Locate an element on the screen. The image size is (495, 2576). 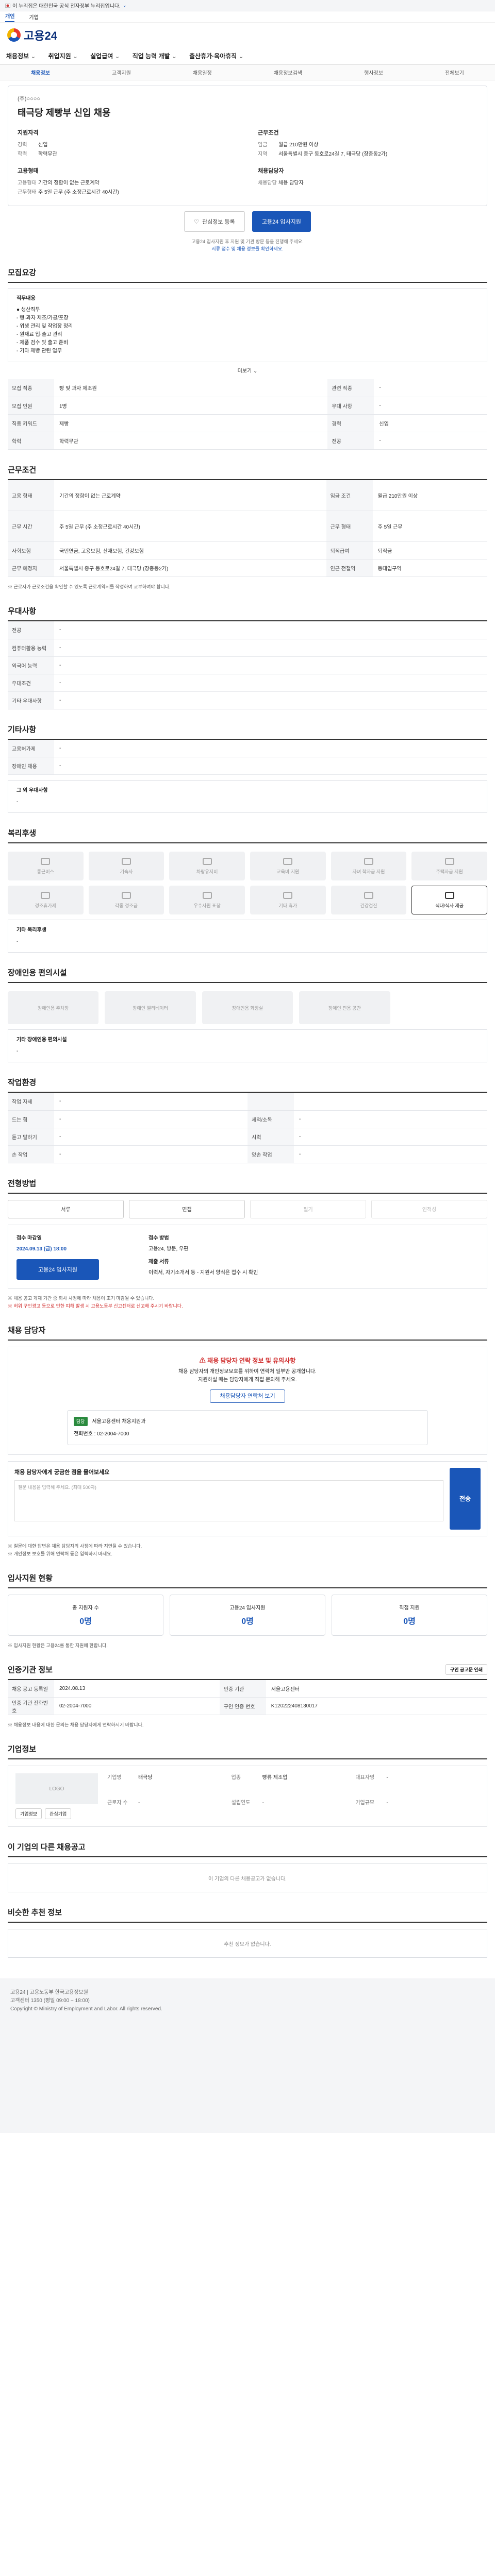
send-button: 전송 is located at coordinates (466, 1498).